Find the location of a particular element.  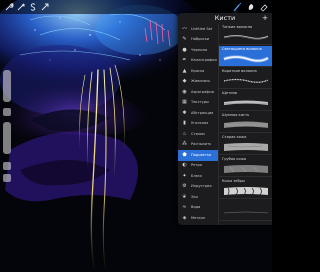

ink-drop-icon: ● is located at coordinates (184, 49).